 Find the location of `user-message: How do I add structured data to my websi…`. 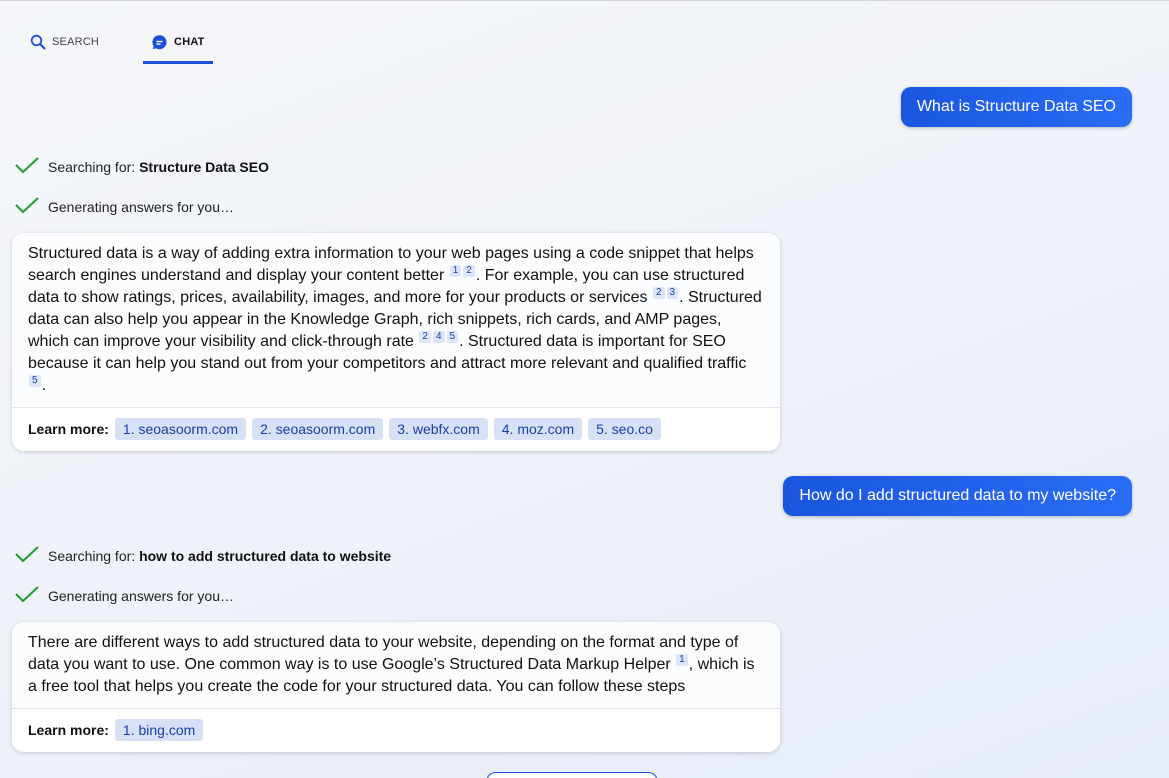

user-message: How do I add structured data to my websi… is located at coordinates (957, 496).